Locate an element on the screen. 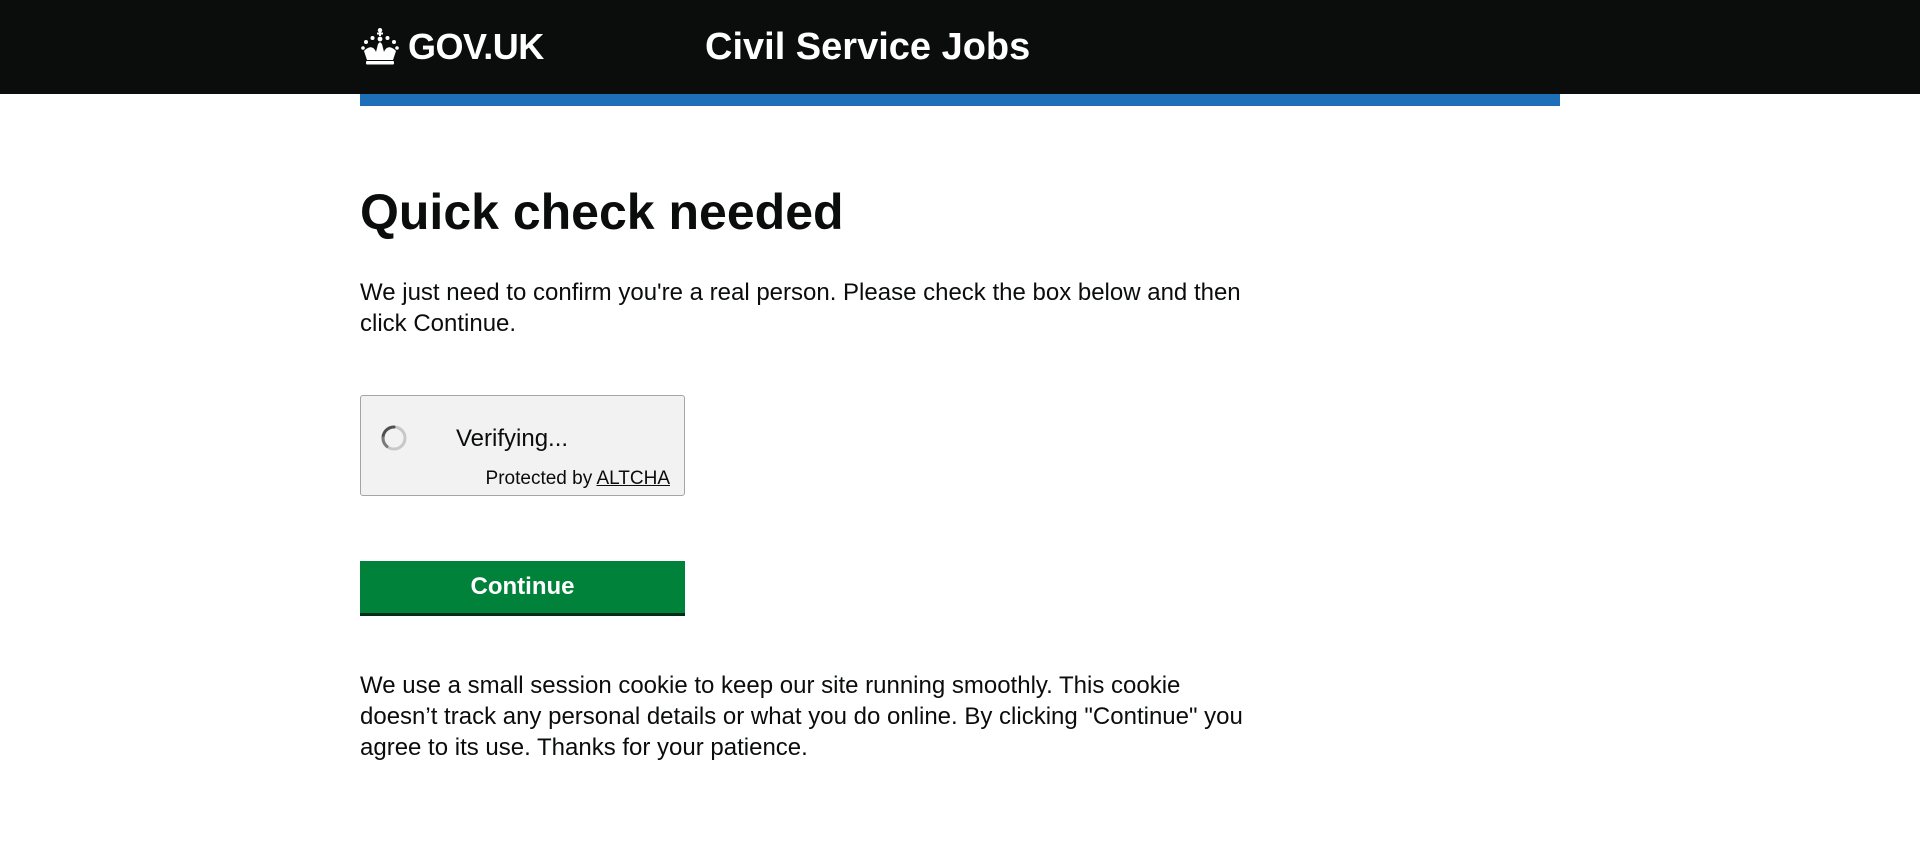  altcha-widget: Verifying... Protected by ALTCHA is located at coordinates (522, 445).